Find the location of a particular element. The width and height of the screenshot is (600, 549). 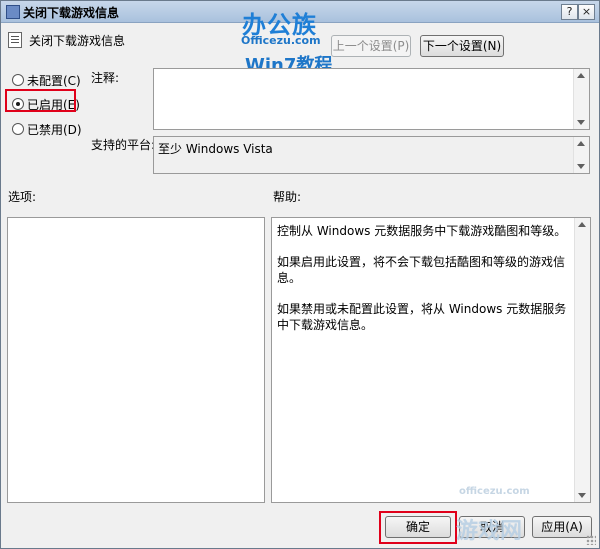

policy-name: 关闭下载游戏信息 is located at coordinates (77, 41).